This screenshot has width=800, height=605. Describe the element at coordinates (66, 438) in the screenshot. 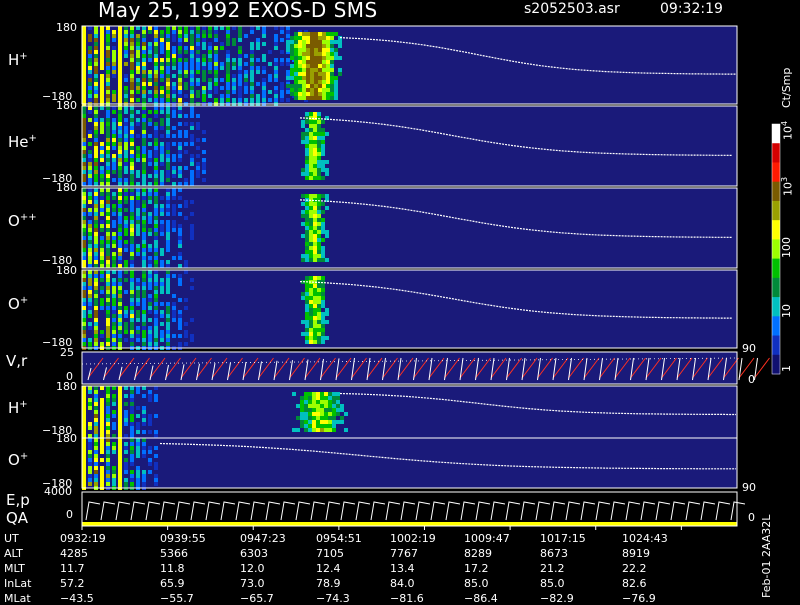

I see `axis-top-o3: 180` at that location.